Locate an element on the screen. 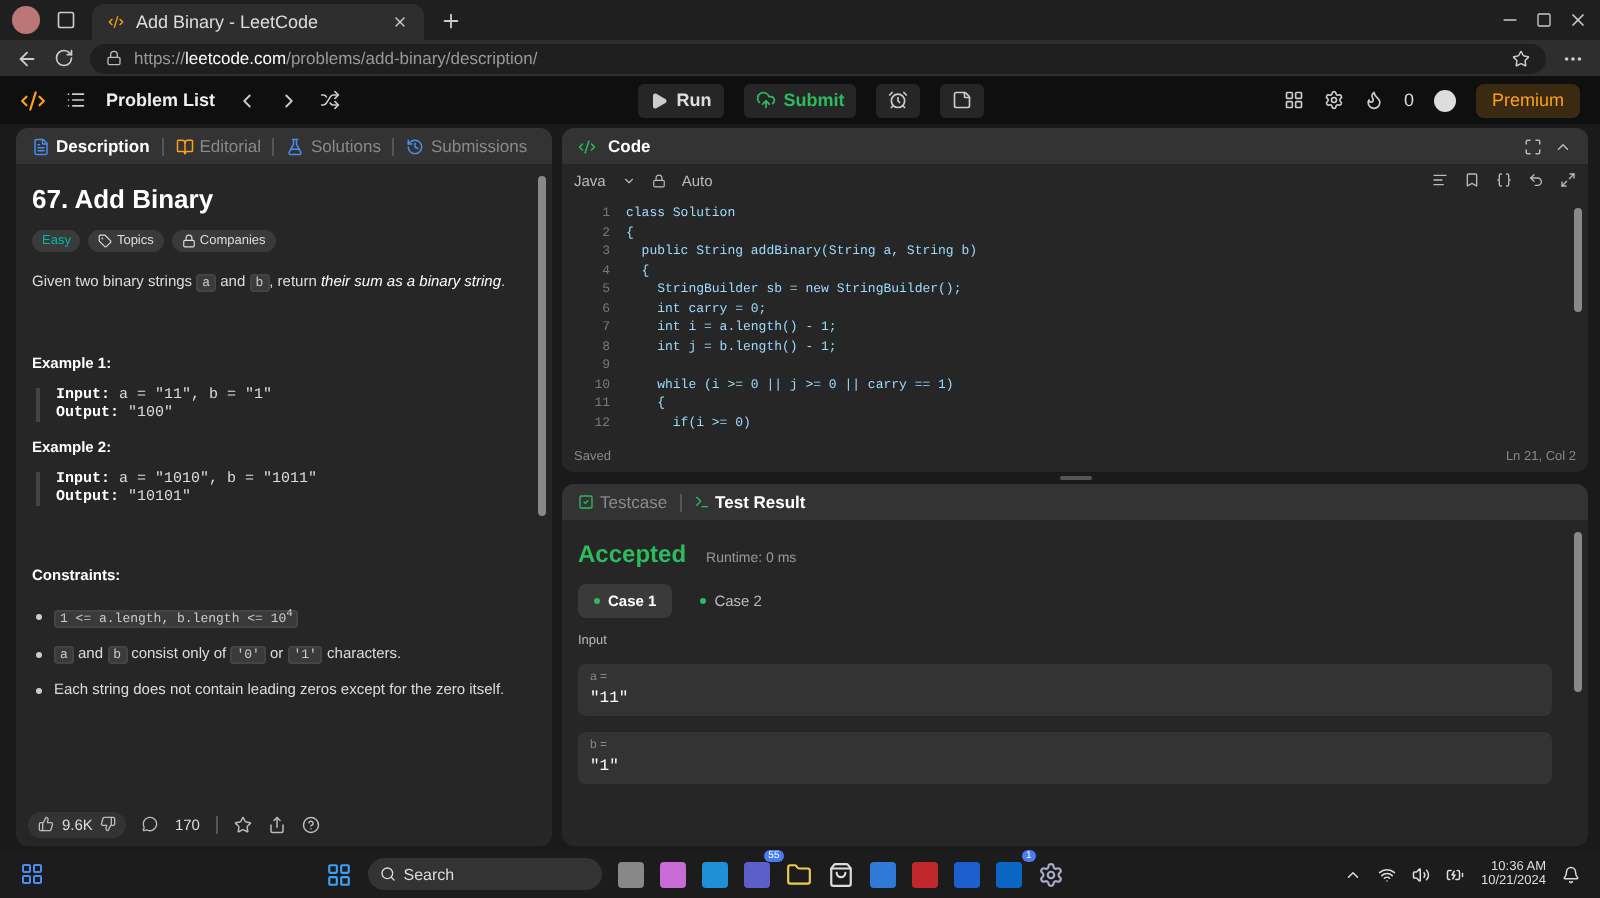 The height and width of the screenshot is (898, 1600). user-avatar is located at coordinates (1445, 100).